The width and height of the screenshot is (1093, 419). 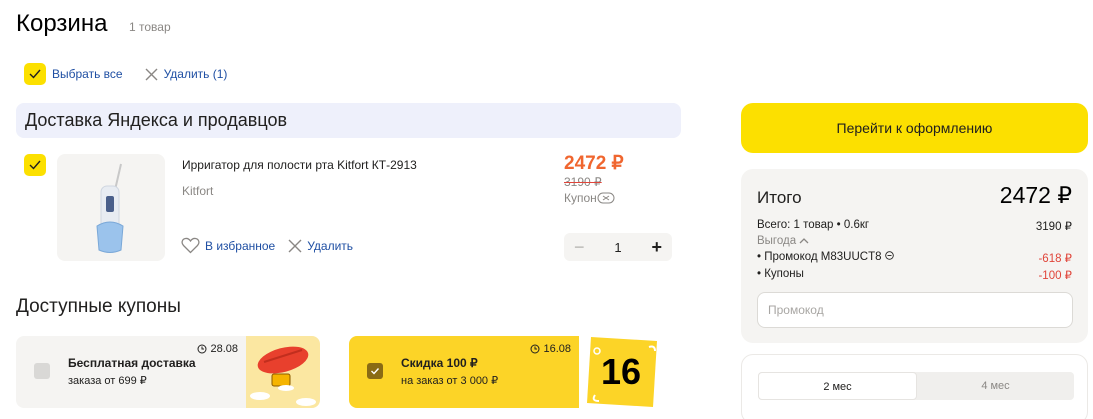 What do you see at coordinates (837, 386) in the screenshot?
I see `tab-2-months: 2 мес` at bounding box center [837, 386].